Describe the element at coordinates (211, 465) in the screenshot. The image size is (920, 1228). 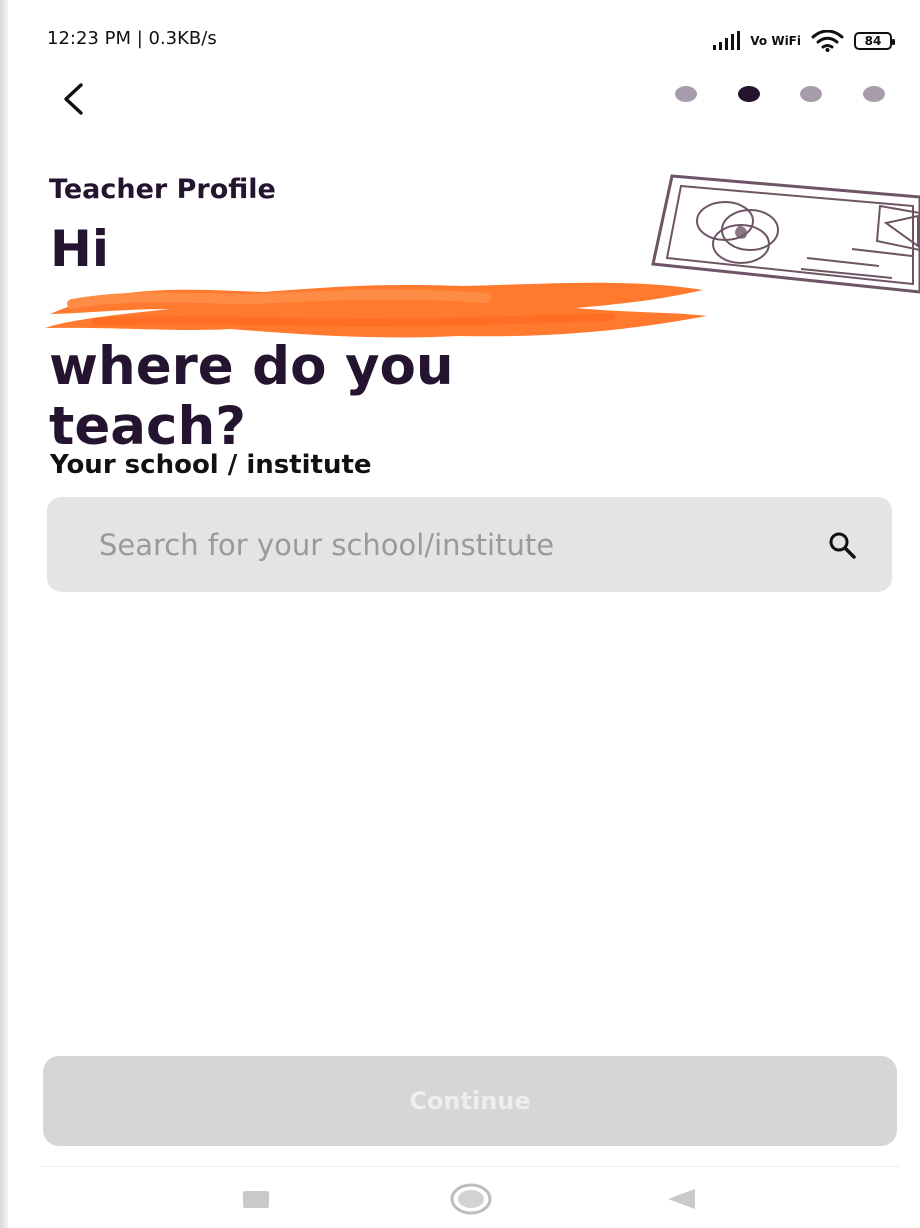
I see `school-field-label: Your school / institute` at that location.